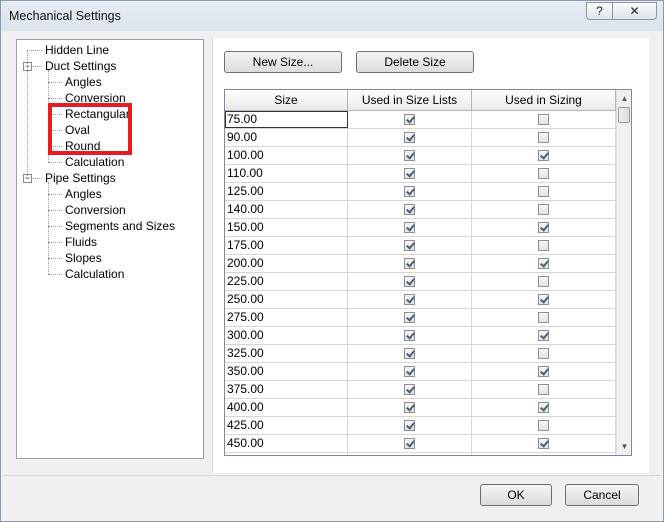 The image size is (664, 522). I want to click on scrollbar-thumb, so click(624, 115).